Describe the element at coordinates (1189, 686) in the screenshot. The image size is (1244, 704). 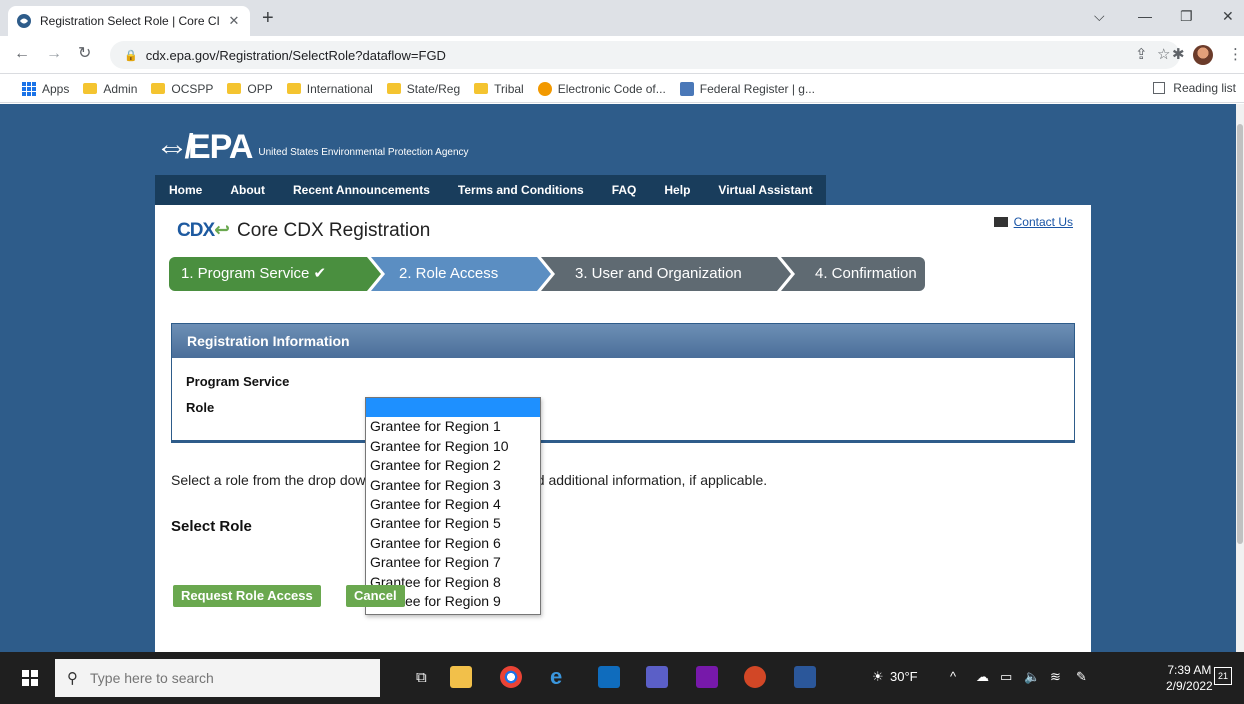
I see `clock-date: 2/9/2022` at that location.